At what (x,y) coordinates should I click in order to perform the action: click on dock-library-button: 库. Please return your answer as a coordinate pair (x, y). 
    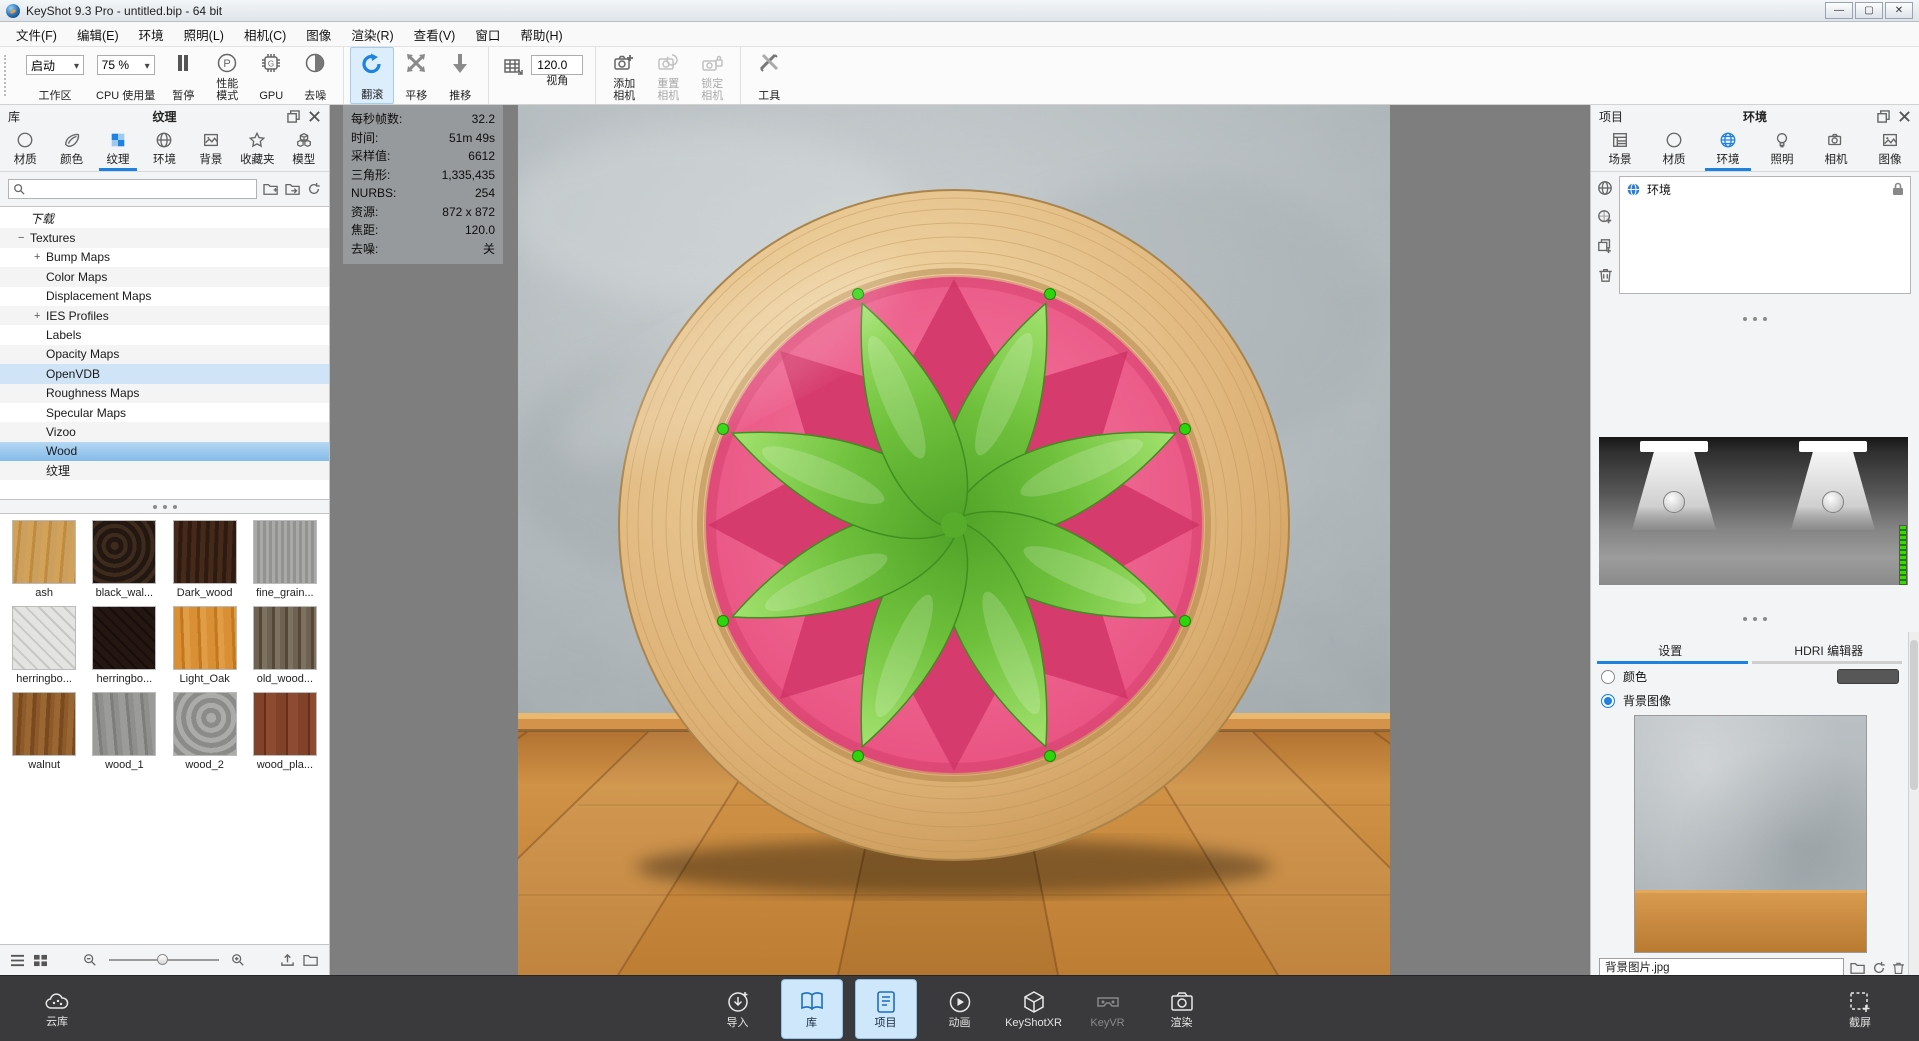
    Looking at the image, I should click on (811, 1008).